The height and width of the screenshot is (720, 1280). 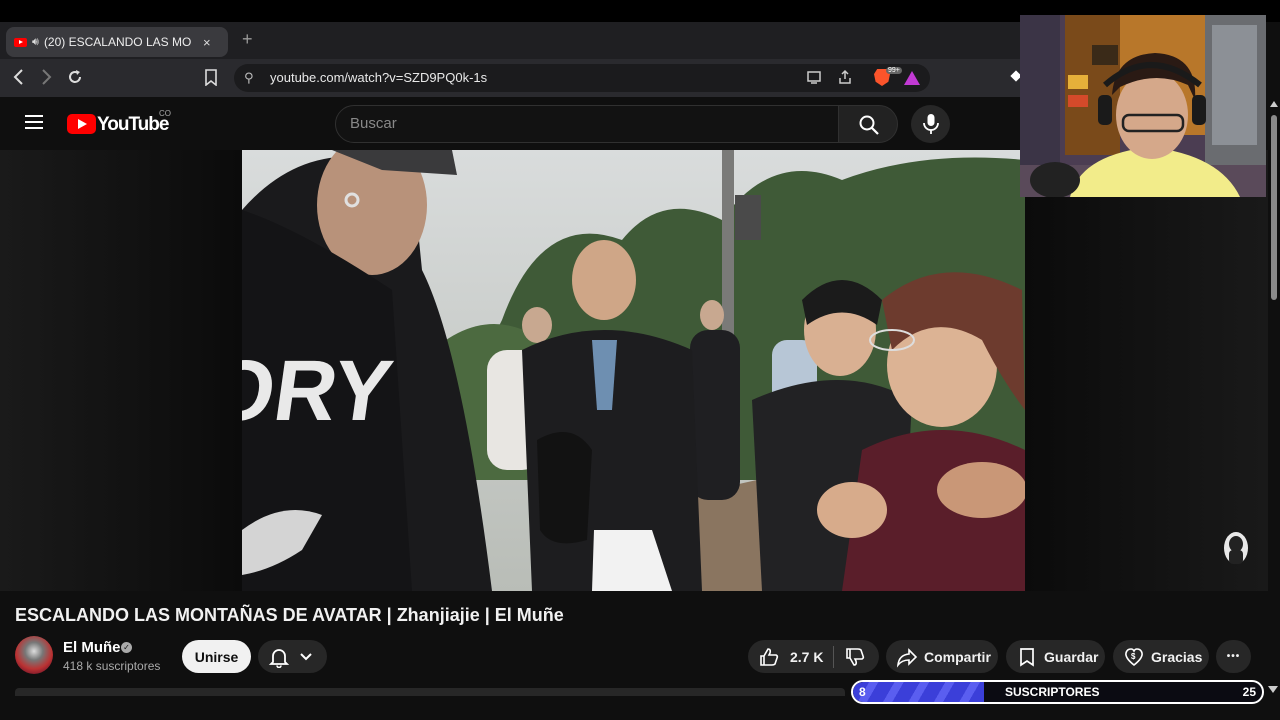 I want to click on notification-bell-button, so click(x=292, y=656).